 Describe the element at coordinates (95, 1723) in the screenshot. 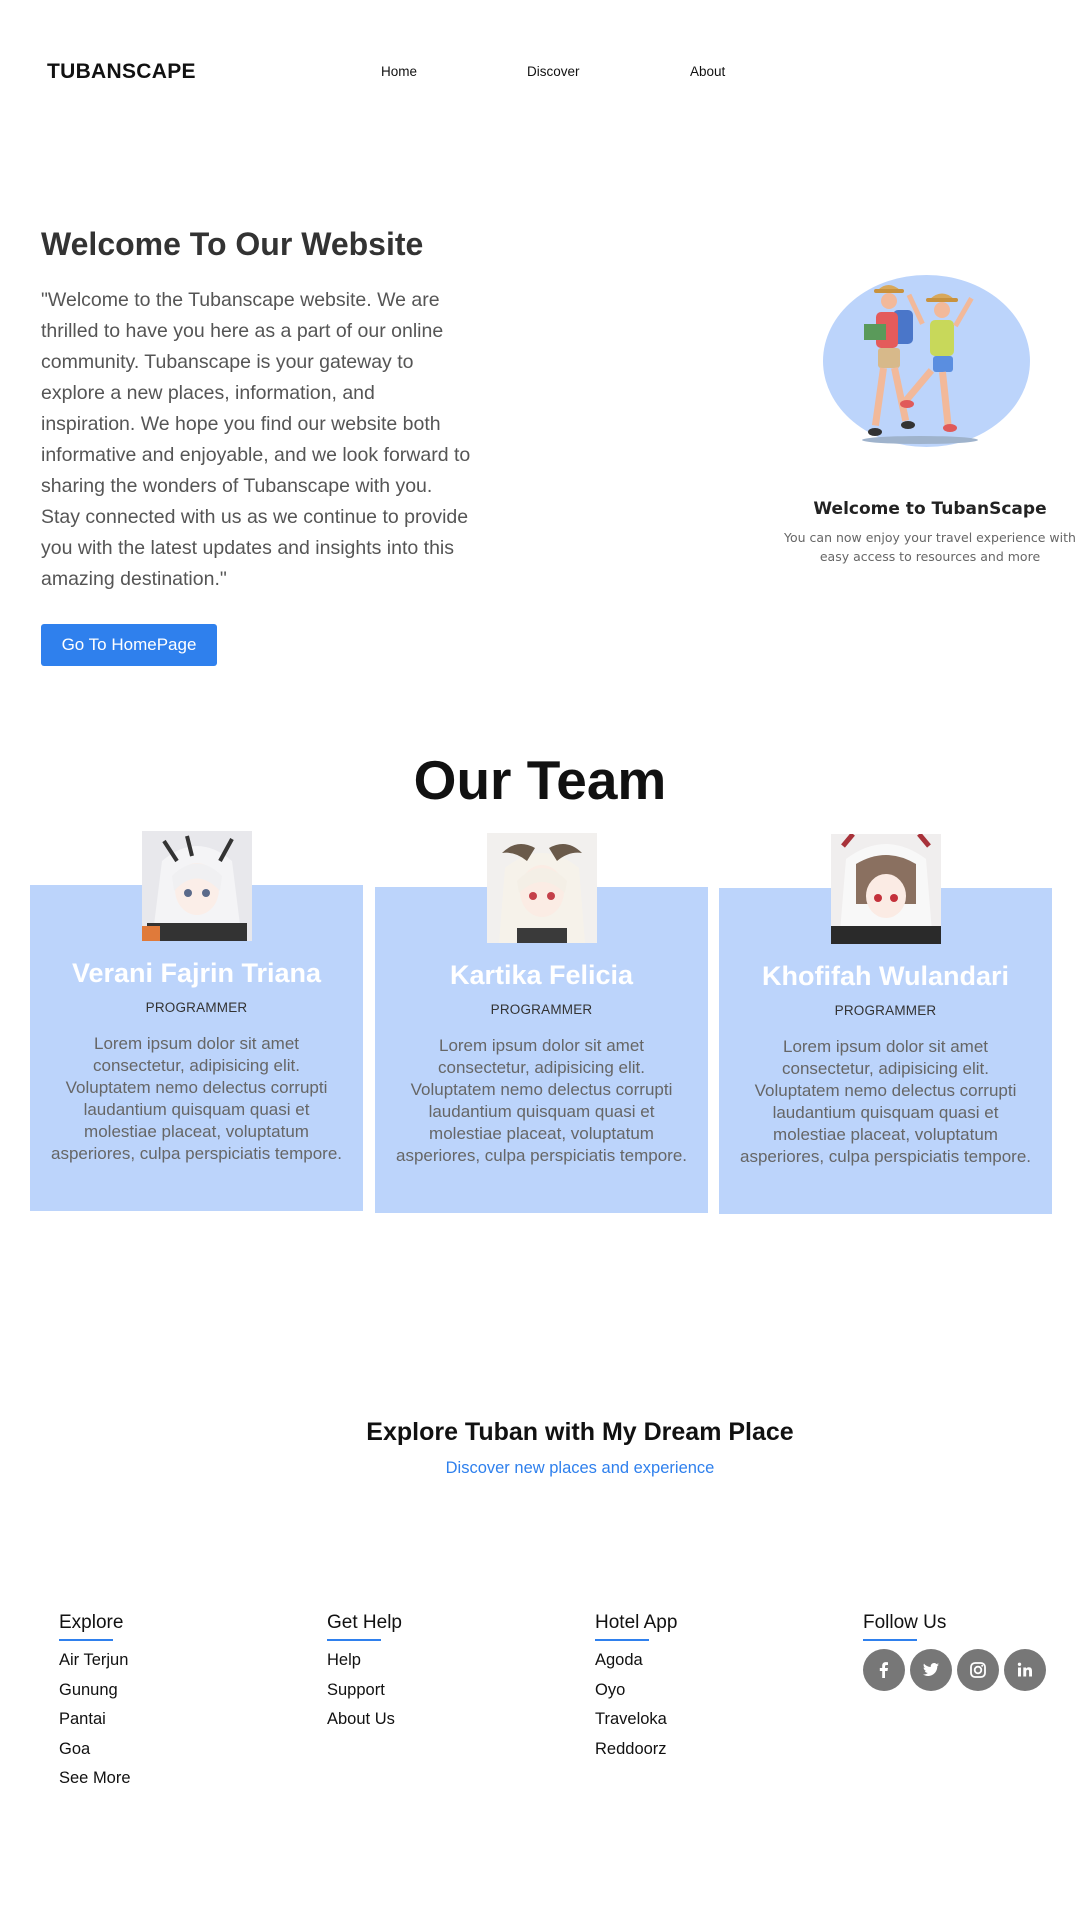

I see `footer-link-pantai: Pantai` at that location.